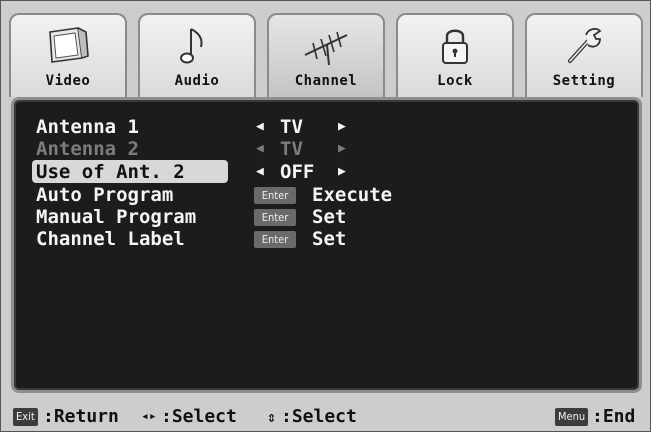 This screenshot has width=651, height=432. Describe the element at coordinates (455, 81) in the screenshot. I see `tab-label: Lock` at that location.